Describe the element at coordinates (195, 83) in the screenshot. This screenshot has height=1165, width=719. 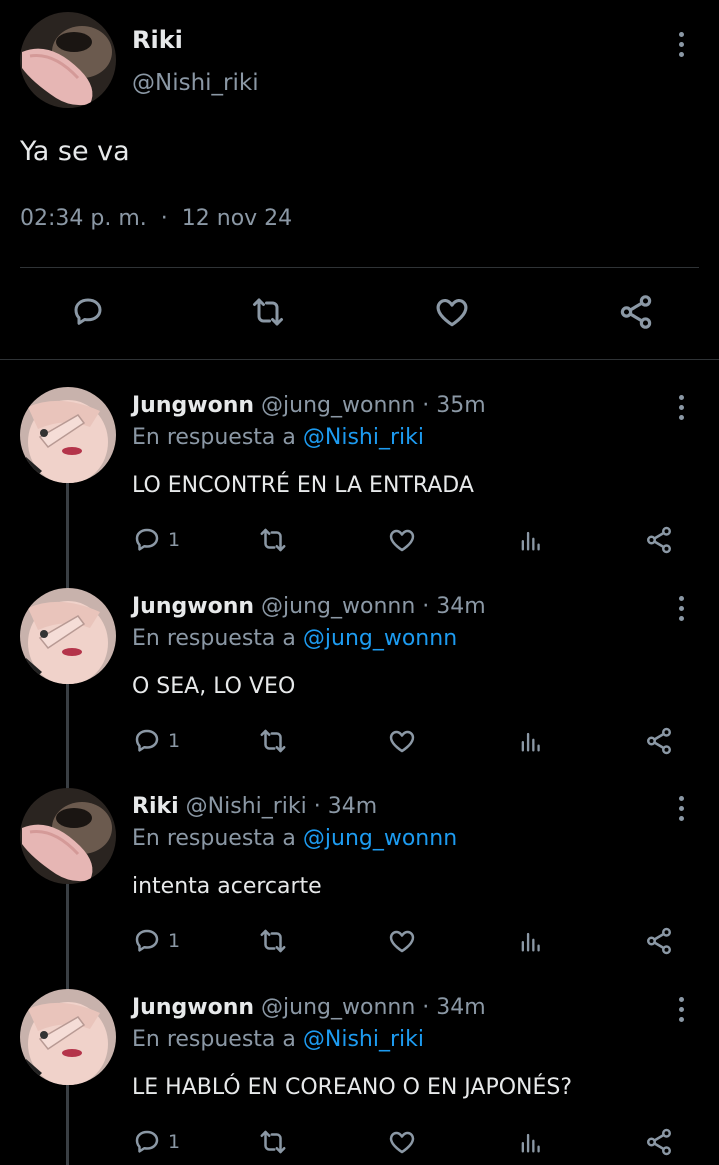
I see `author-handle: @Nishi_riki` at that location.